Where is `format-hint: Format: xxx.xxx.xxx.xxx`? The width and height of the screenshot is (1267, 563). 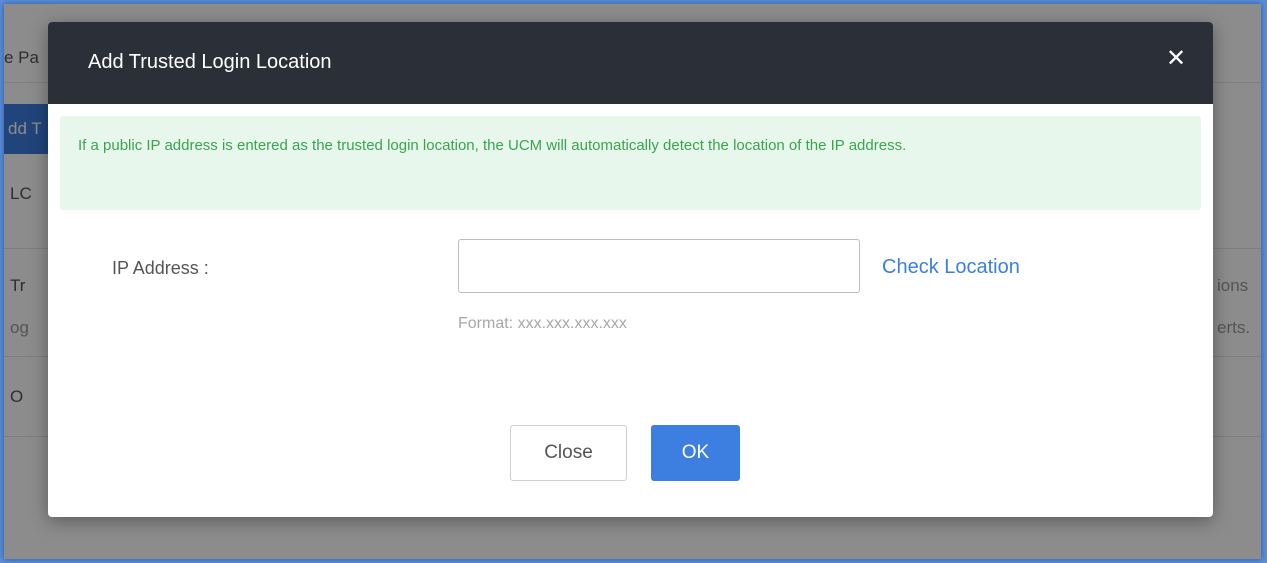 format-hint: Format: xxx.xxx.xxx.xxx is located at coordinates (542, 323).